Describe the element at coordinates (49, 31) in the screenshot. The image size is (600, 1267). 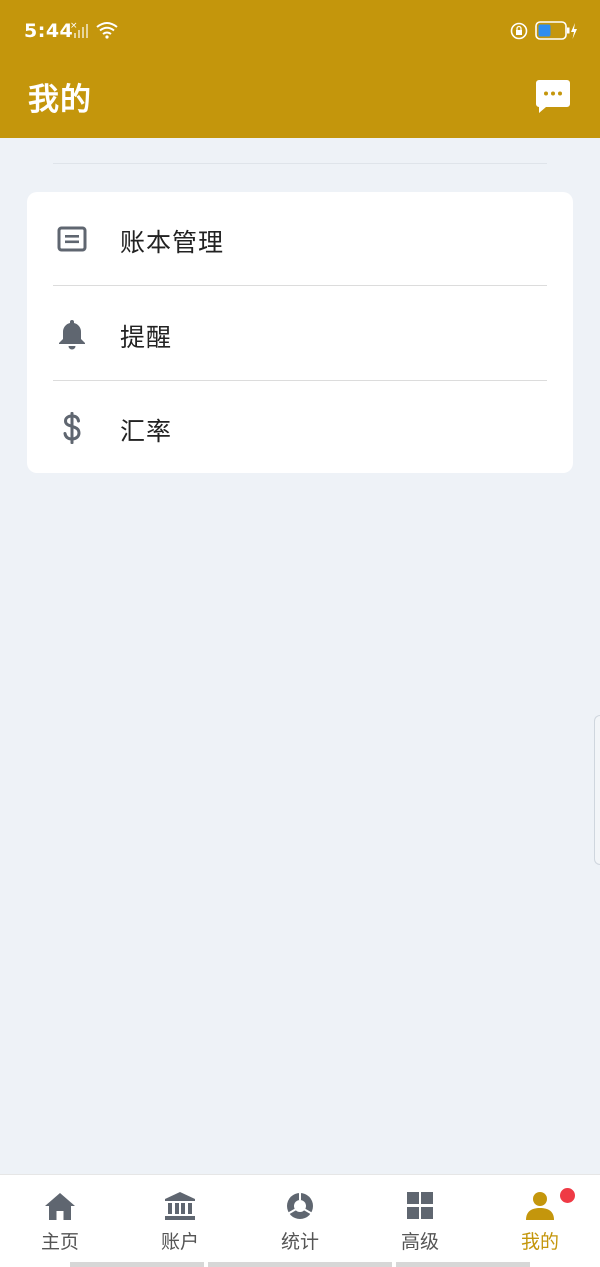
I see `status-time: 5:44` at that location.